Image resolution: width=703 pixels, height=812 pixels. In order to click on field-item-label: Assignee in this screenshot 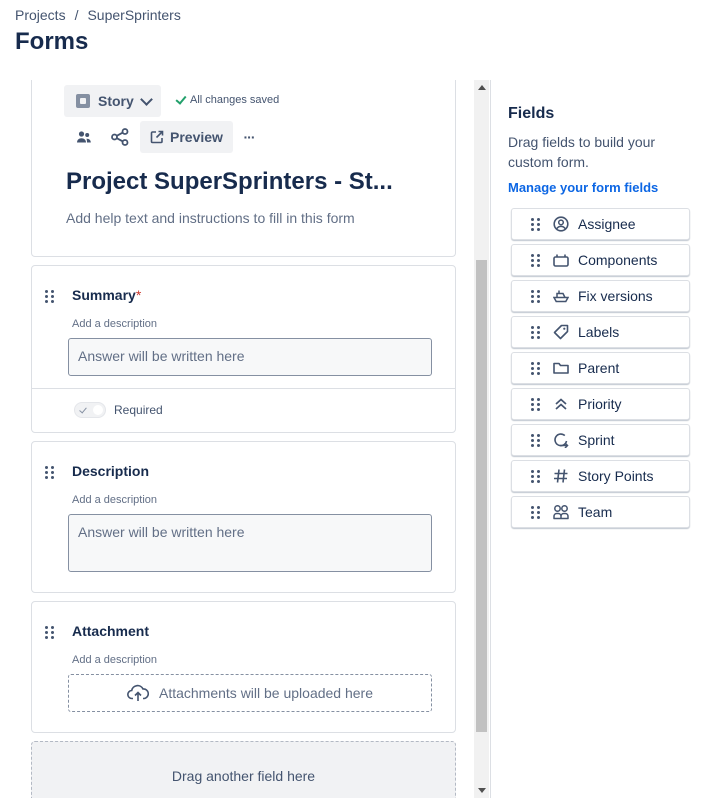, I will do `click(607, 224)`.